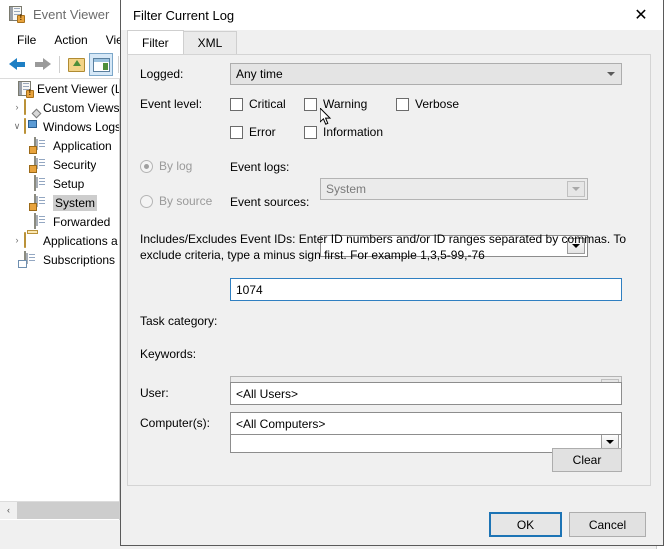  I want to click on tree-item-windows-logs: ∨ Windows Logs, so click(59, 126).